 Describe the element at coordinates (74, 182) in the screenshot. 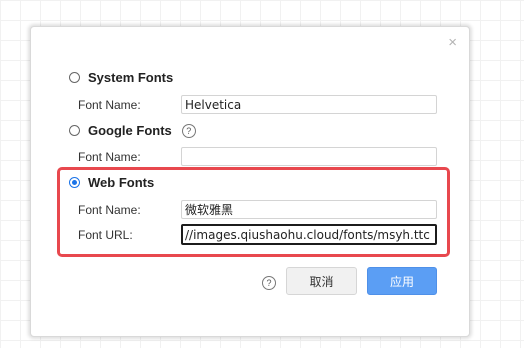

I see `web-fonts-radio` at that location.